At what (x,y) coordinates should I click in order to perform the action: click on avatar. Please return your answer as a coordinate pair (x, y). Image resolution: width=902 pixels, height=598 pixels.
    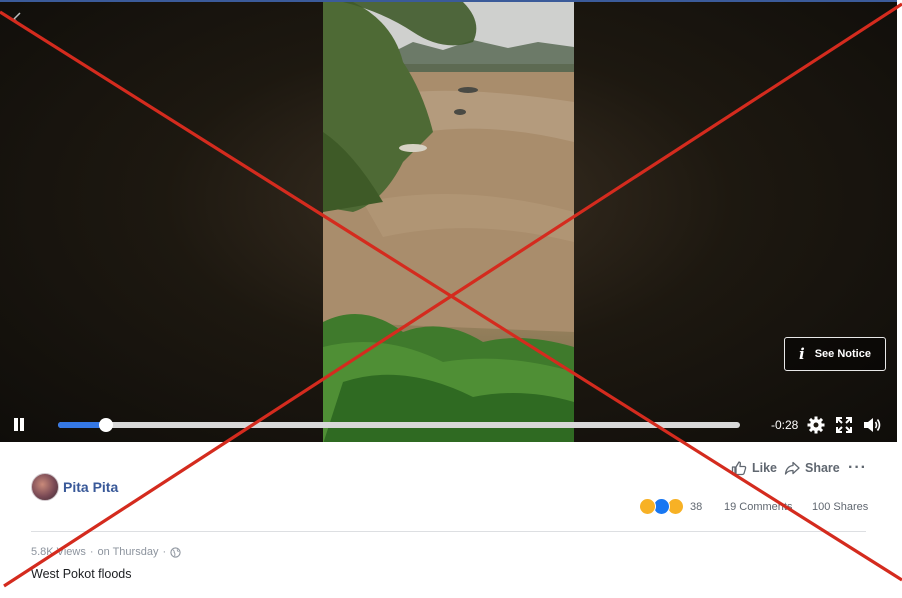
    Looking at the image, I should click on (45, 487).